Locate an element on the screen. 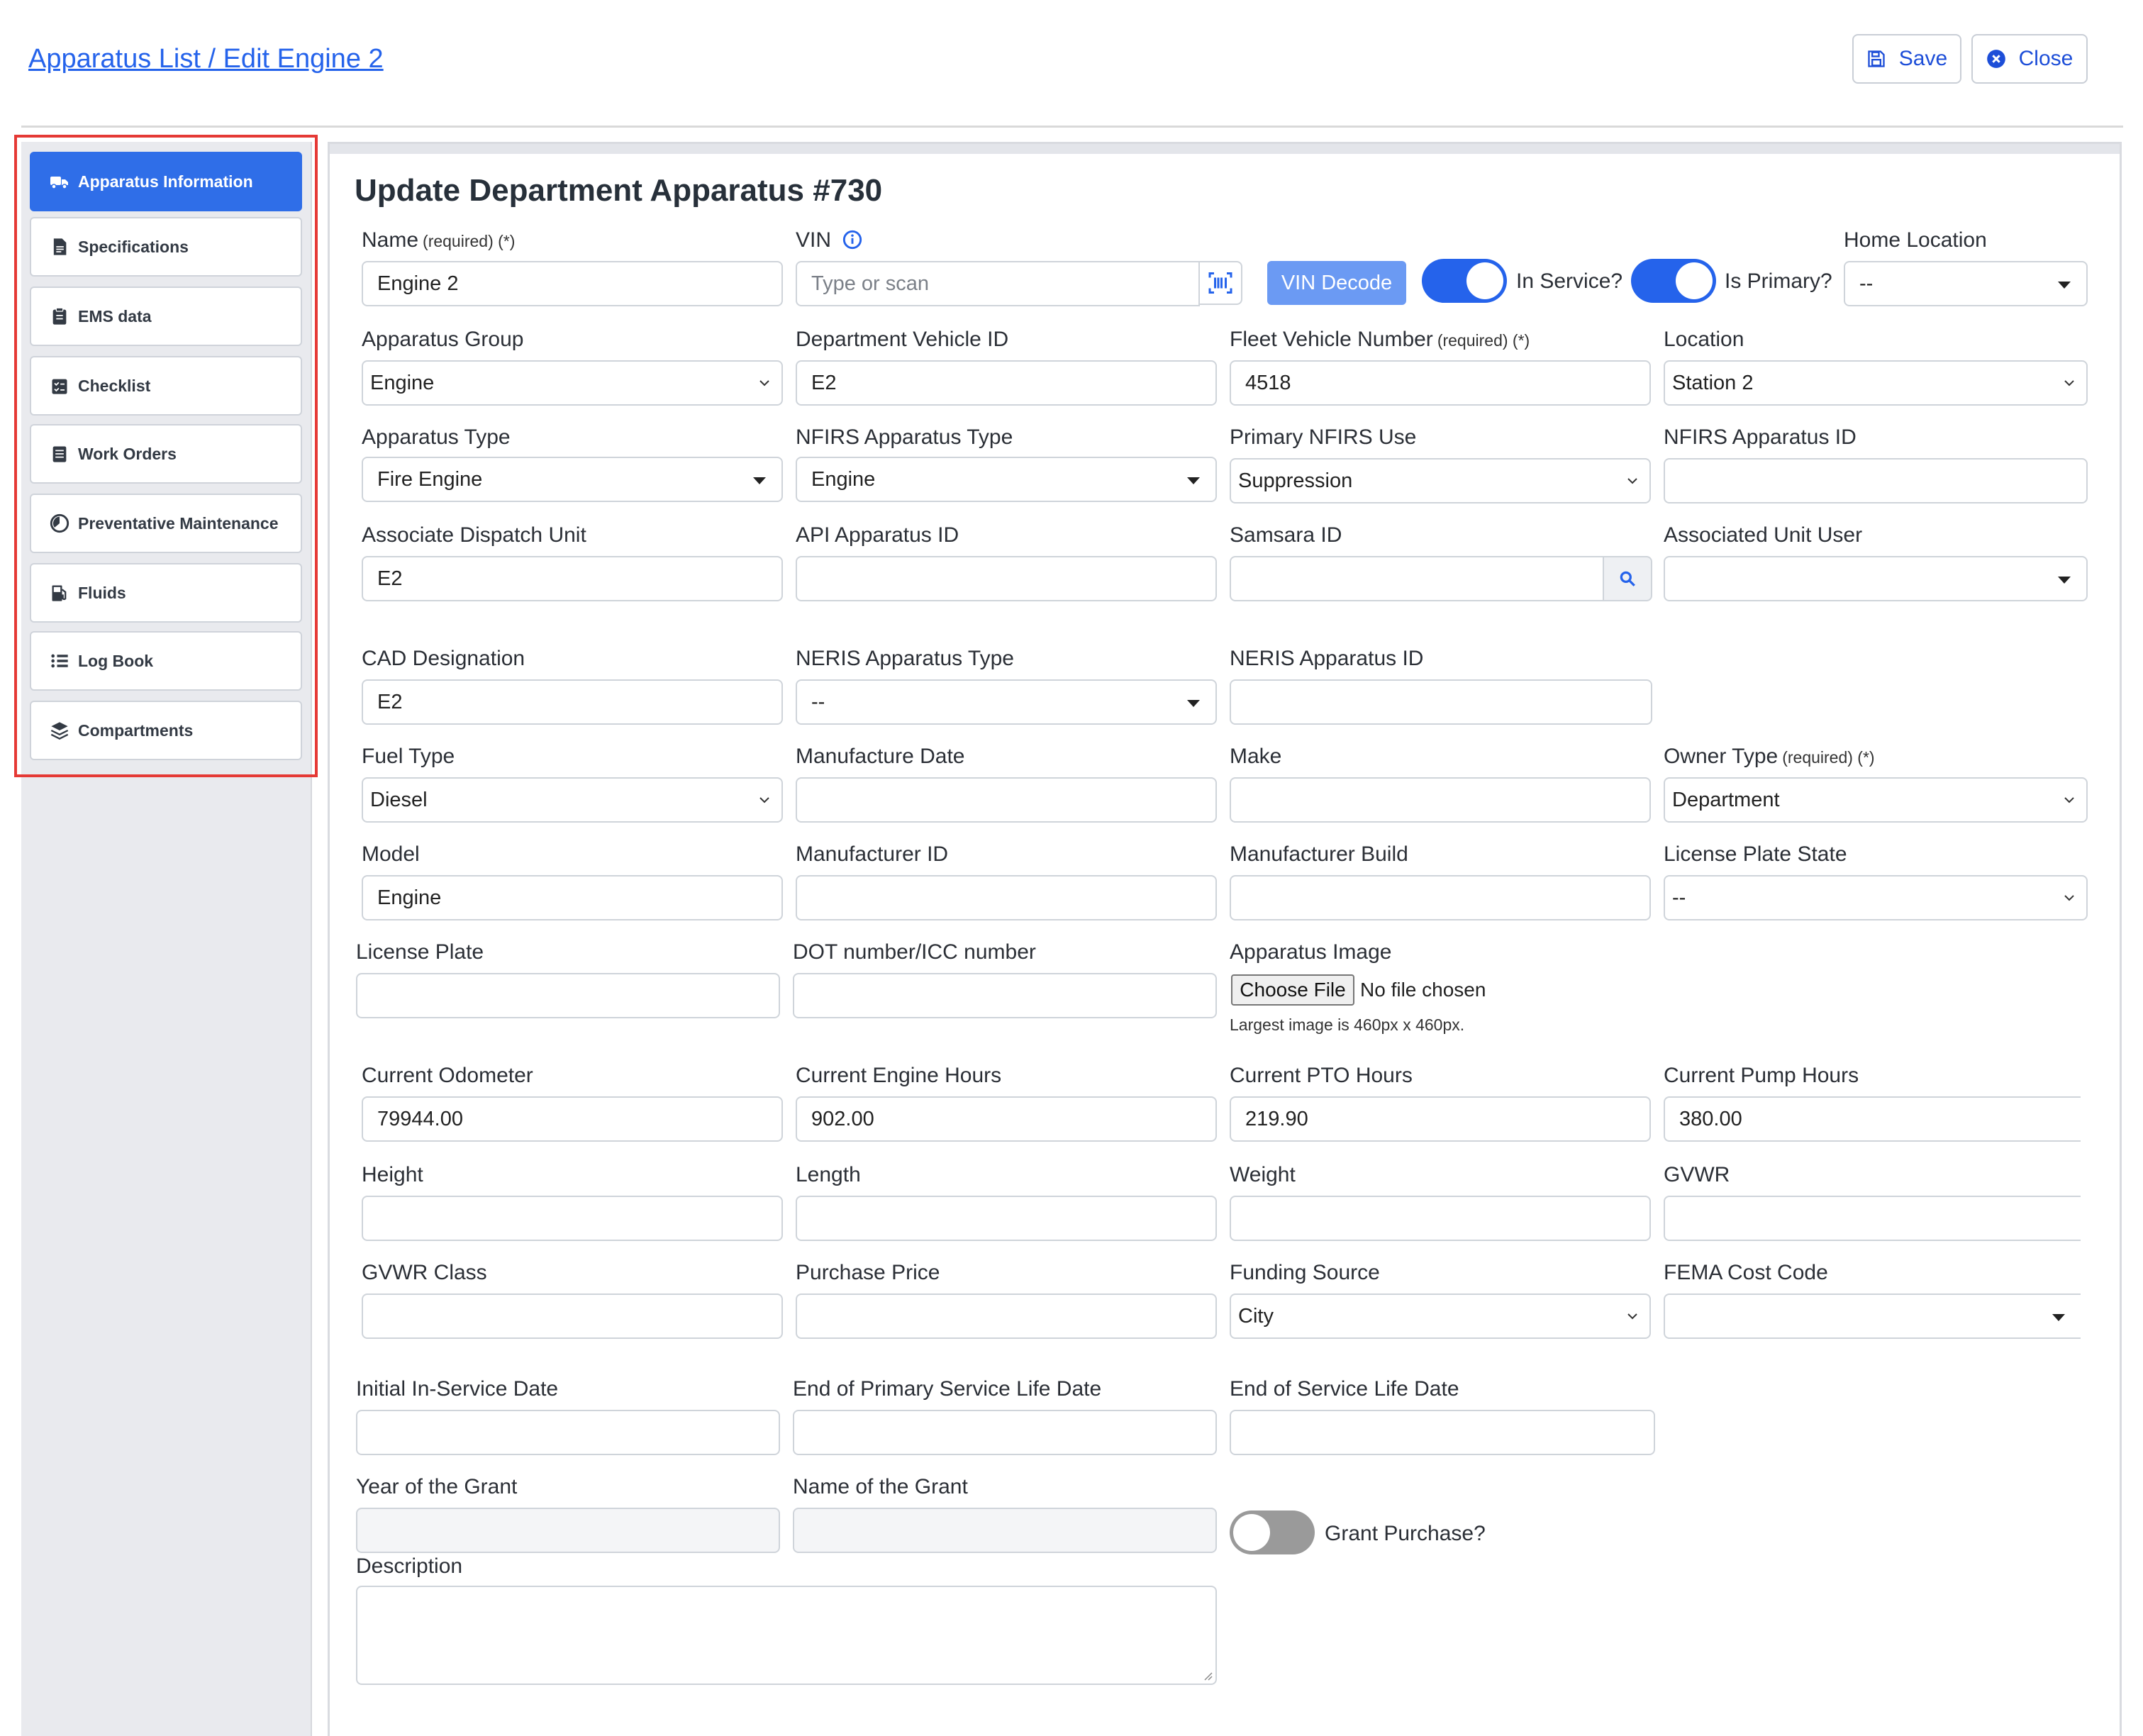  page-header is located at coordinates (1072, 74).